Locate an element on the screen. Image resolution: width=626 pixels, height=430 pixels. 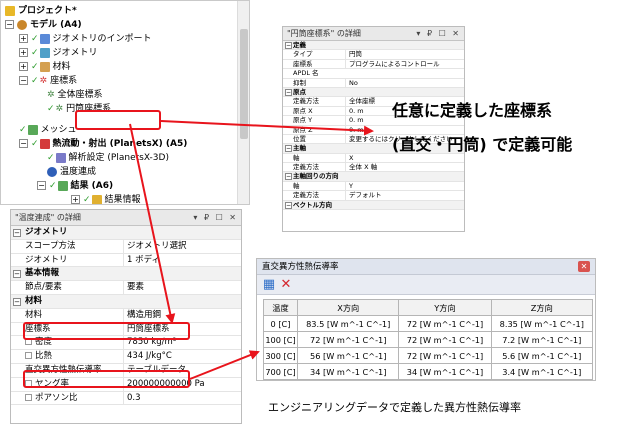
headline-line-1: 任意に定義した座標系 is located at coordinates (472, 110).